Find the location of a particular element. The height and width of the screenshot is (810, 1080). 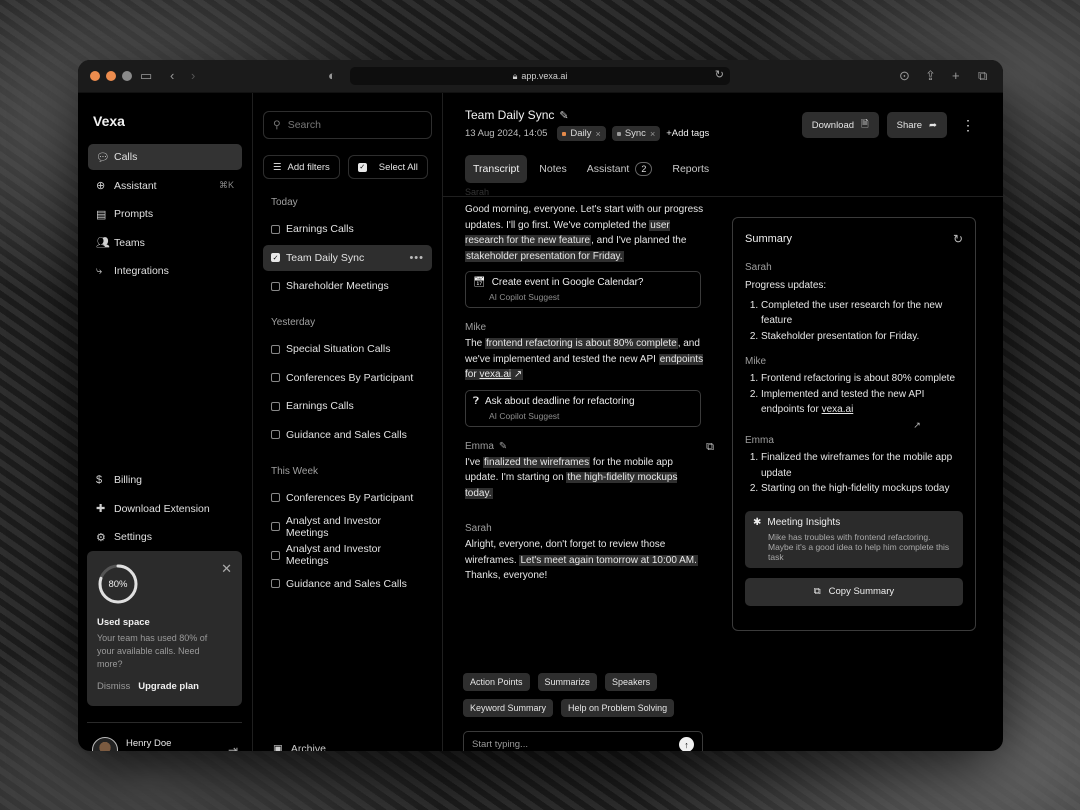

forward-icon: › is located at coordinates (193, 76).